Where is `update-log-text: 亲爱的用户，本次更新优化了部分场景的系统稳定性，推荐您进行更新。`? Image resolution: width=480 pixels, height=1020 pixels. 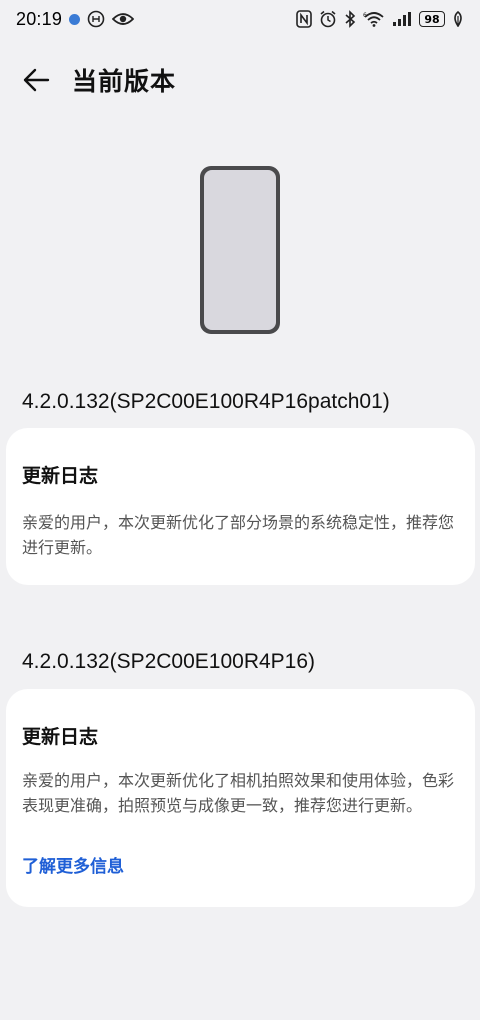 update-log-text: 亲爱的用户，本次更新优化了部分场景的系统稳定性，推荐您进行更新。 is located at coordinates (238, 535).